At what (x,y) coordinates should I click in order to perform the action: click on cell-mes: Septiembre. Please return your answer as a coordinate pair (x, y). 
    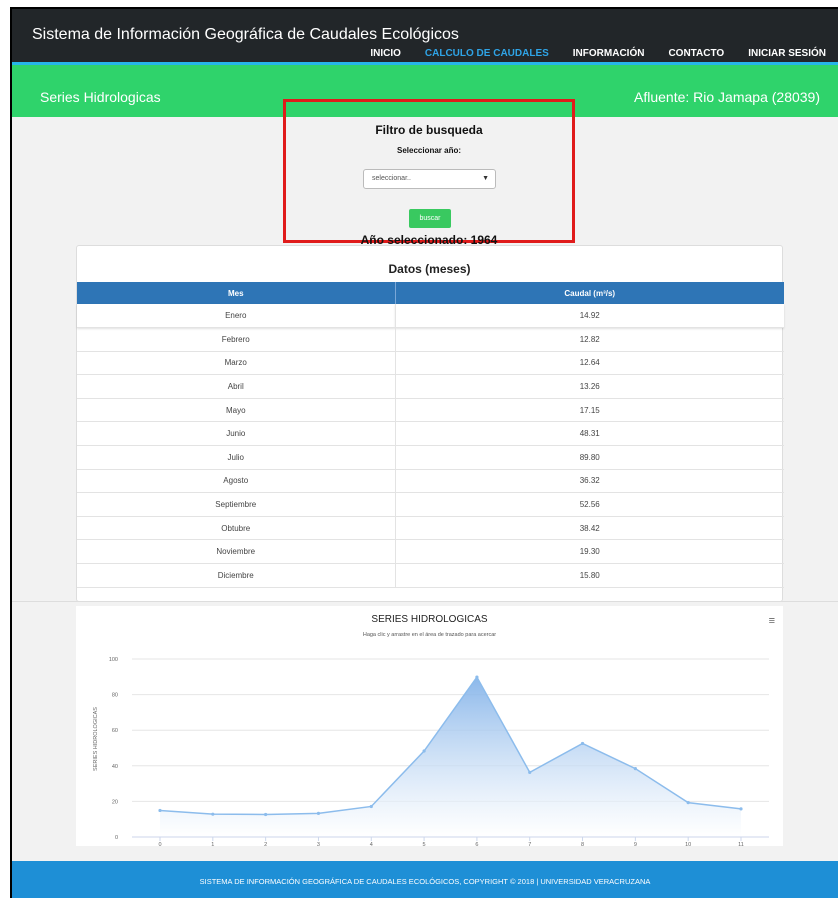
    Looking at the image, I should click on (236, 504).